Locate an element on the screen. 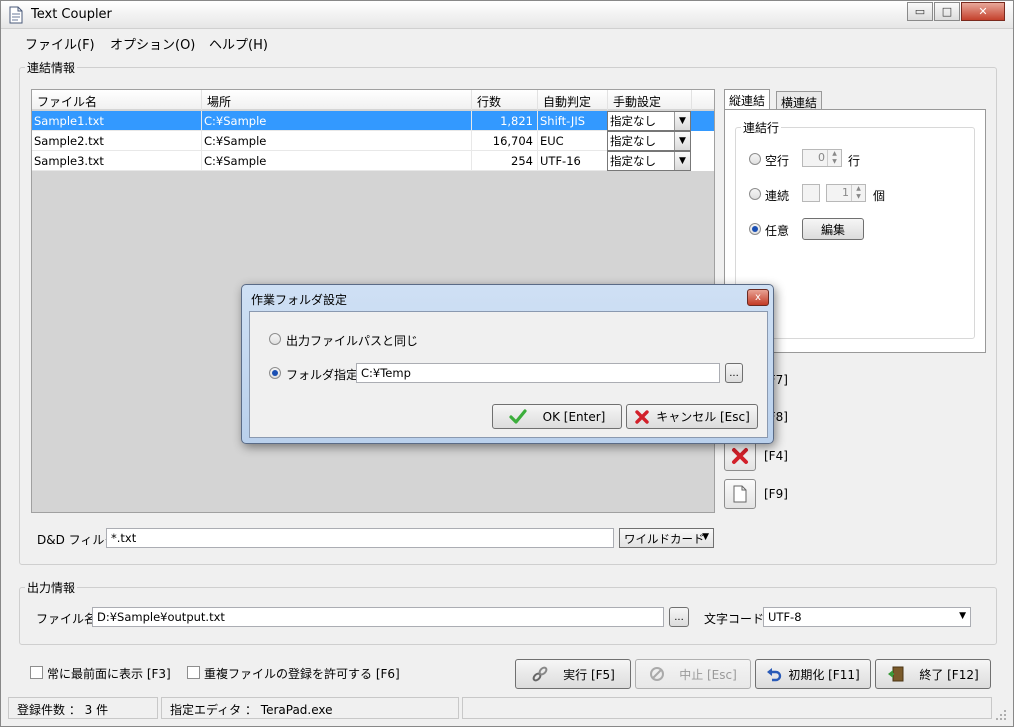  blank-line-spinner: 0 ▲ ▼ is located at coordinates (822, 158).